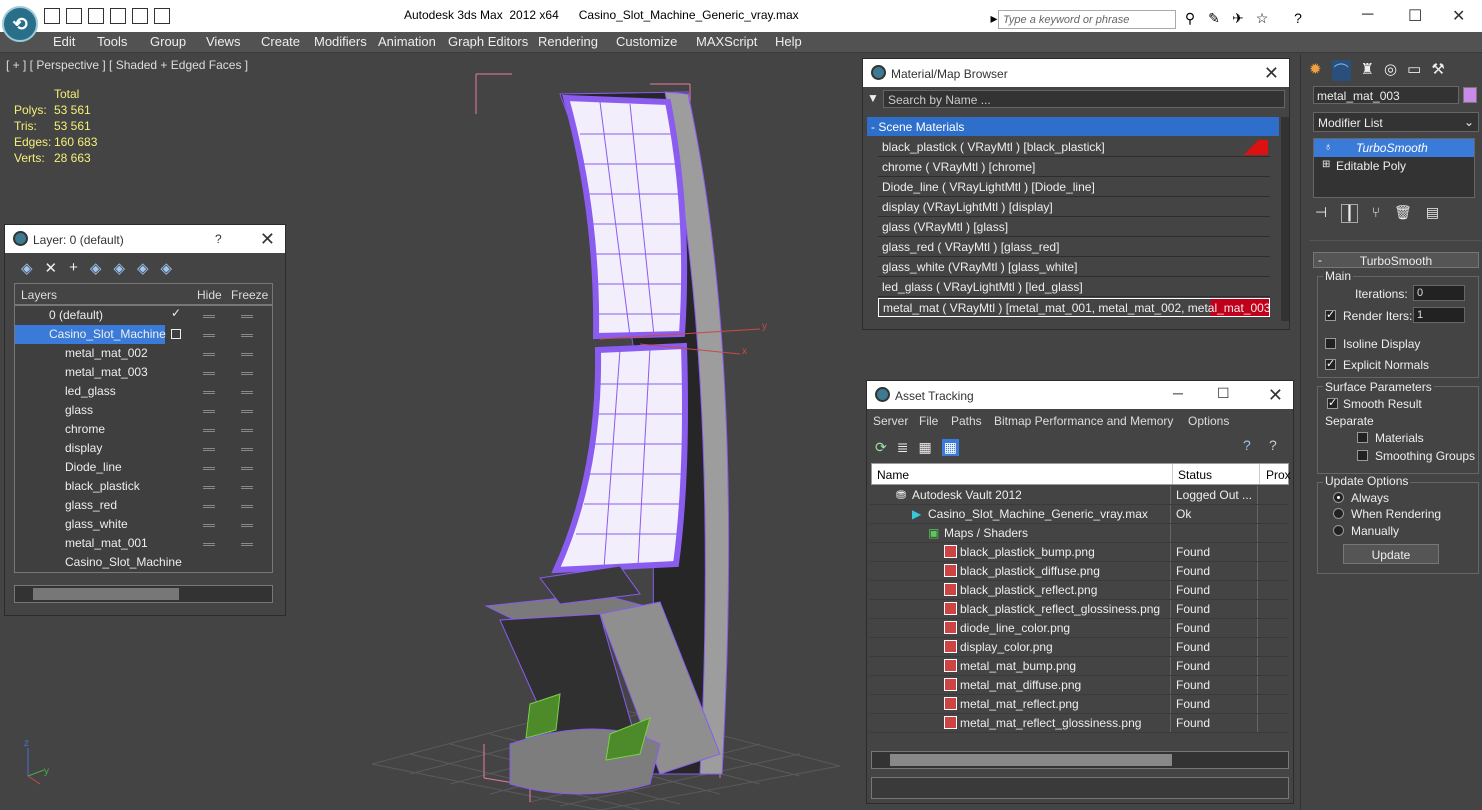  What do you see at coordinates (1386, 95) in the screenshot?
I see `object-name-field: metal_mat_003` at bounding box center [1386, 95].